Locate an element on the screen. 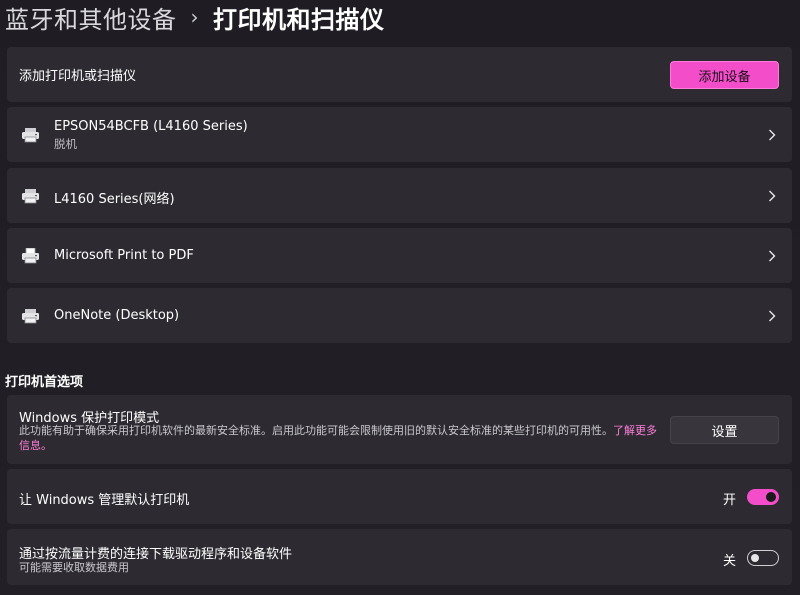 The image size is (800, 595). printer-item-l4160-network: L4160 Series(网络) is located at coordinates (399, 195).